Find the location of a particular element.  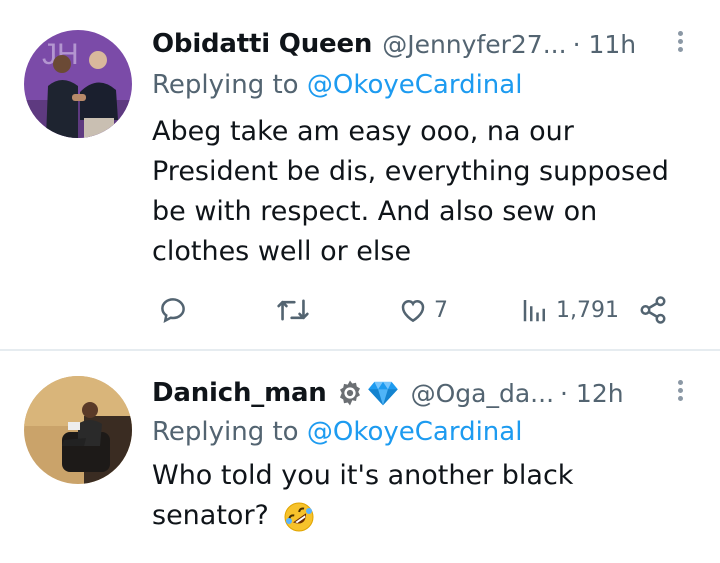

timestamp: · 11h is located at coordinates (605, 44).